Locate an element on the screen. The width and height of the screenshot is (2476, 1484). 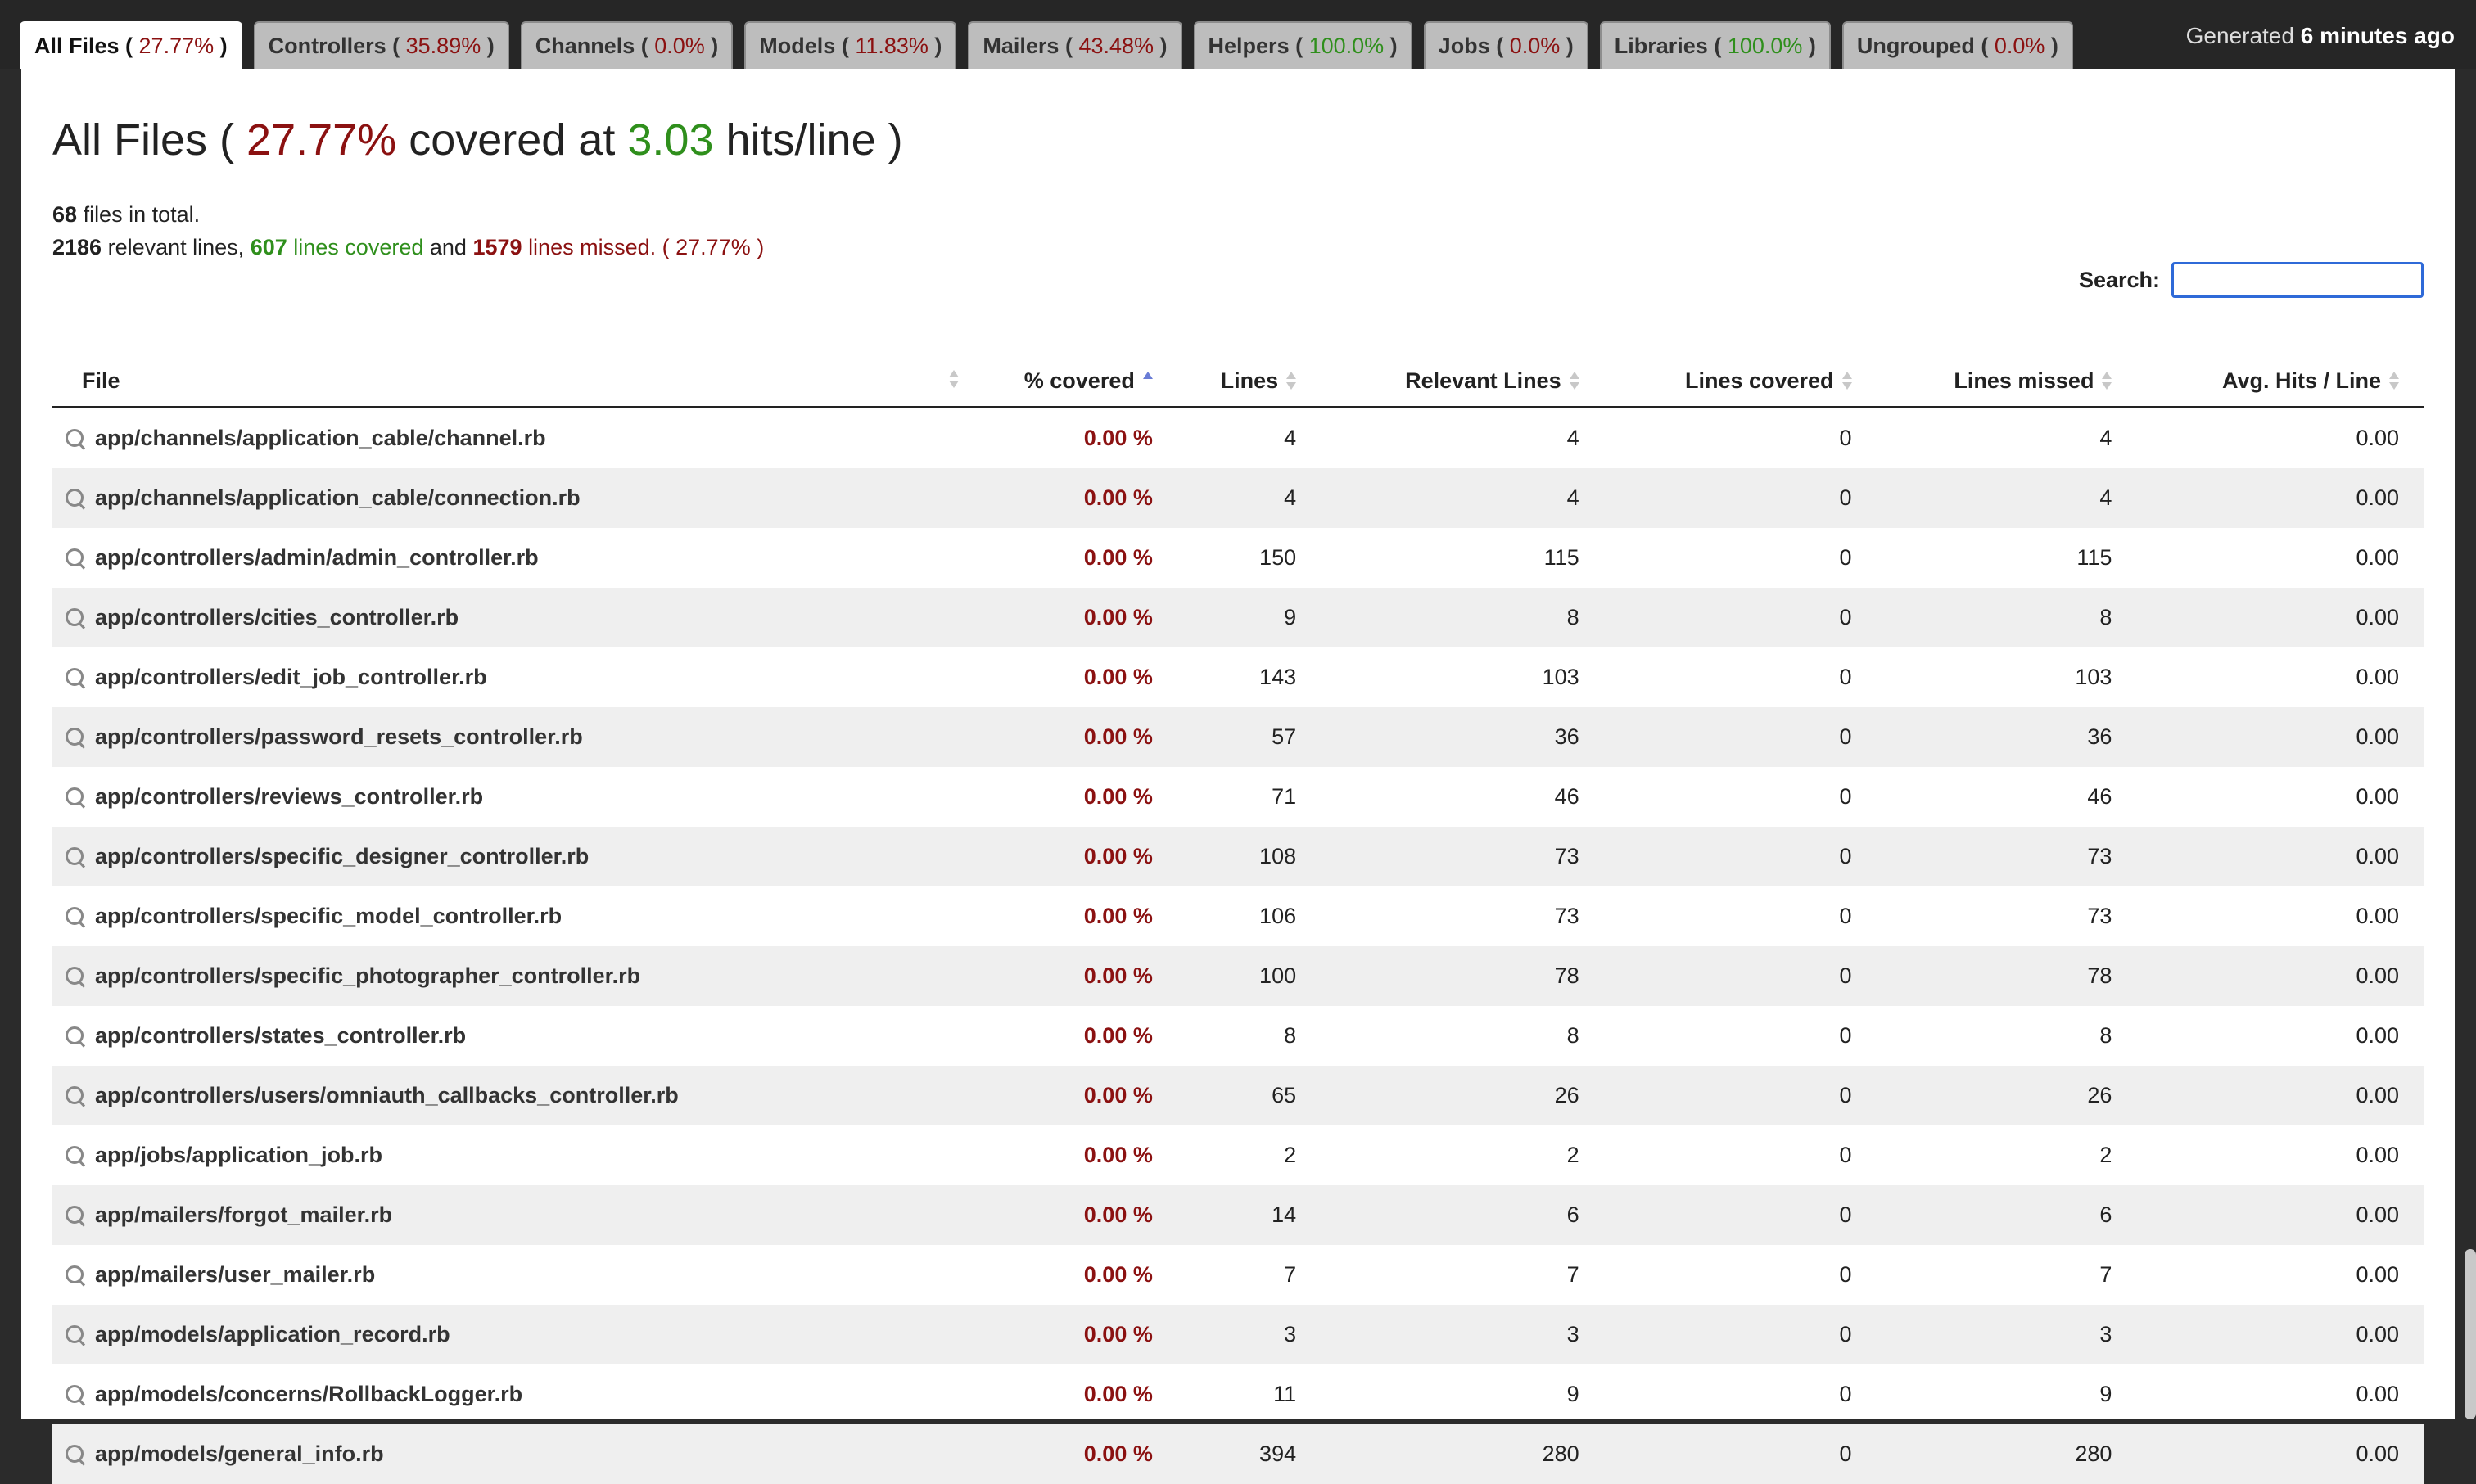
column-header-lines: Lines is located at coordinates (1249, 381).